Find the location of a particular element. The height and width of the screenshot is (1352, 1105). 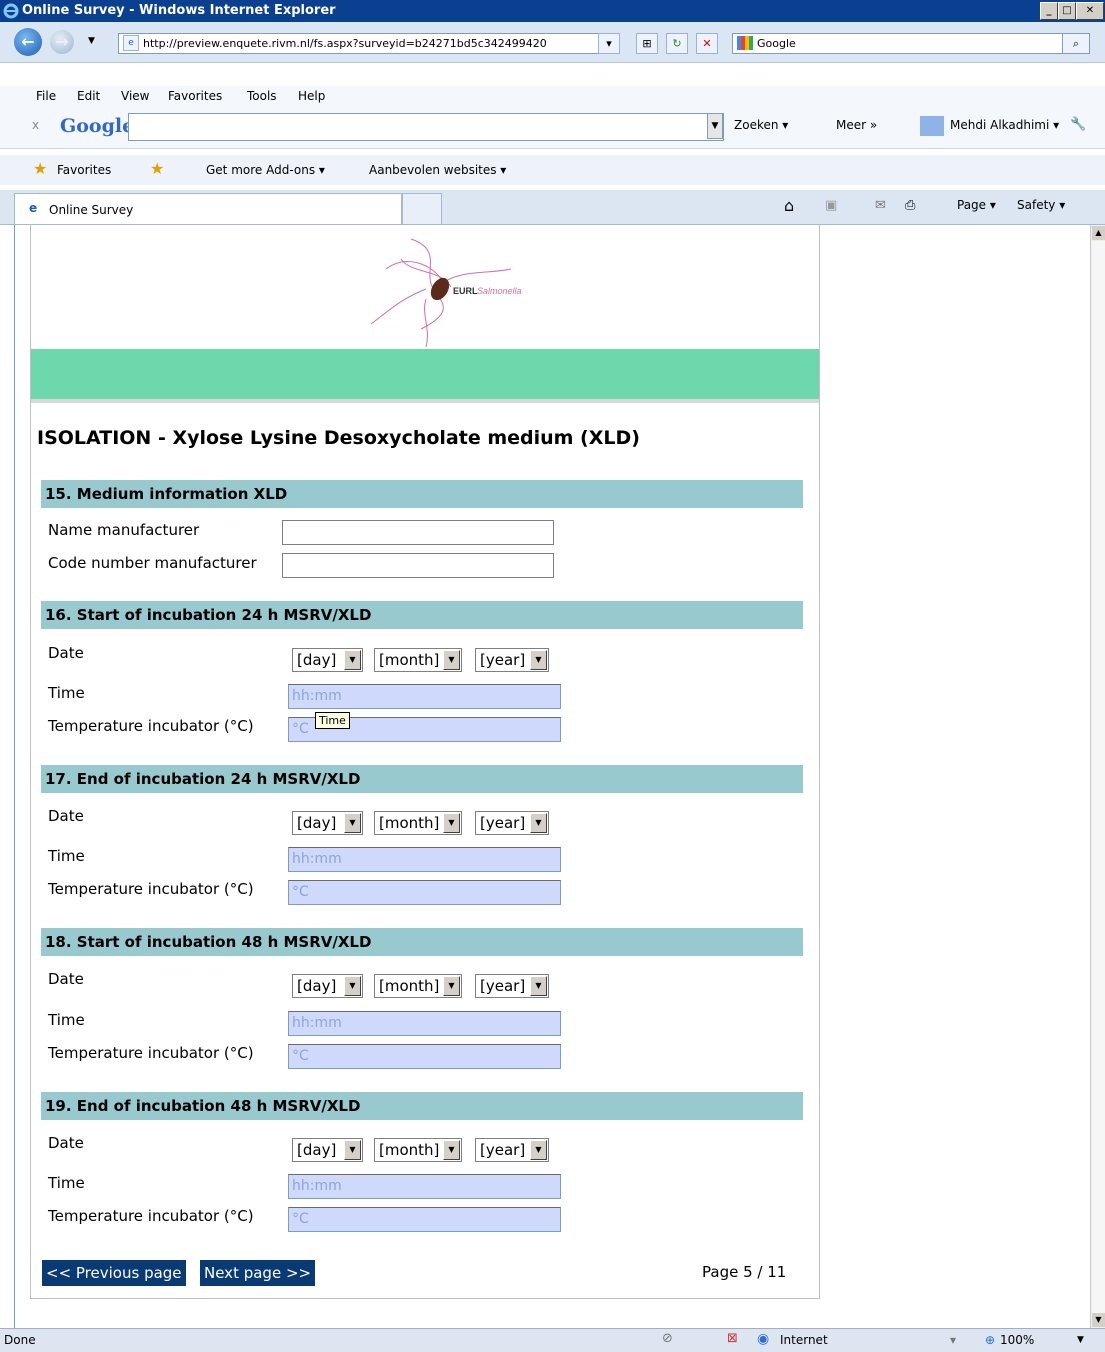

menu-bar: File Edit View Favorites Tools Help is located at coordinates (552, 97).